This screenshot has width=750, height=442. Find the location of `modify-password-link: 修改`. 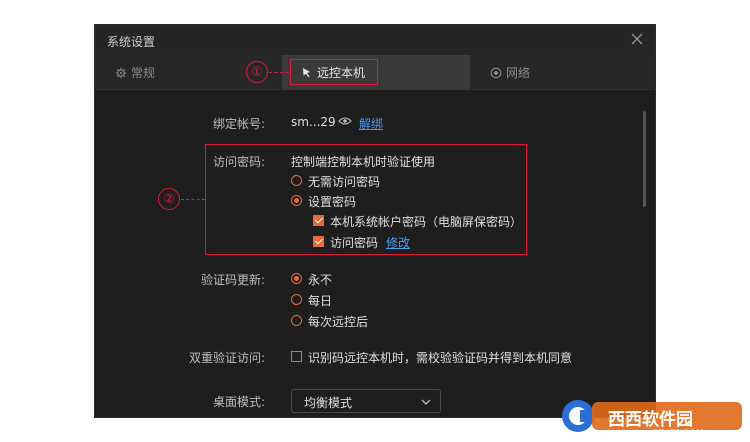

modify-password-link: 修改 is located at coordinates (398, 242).